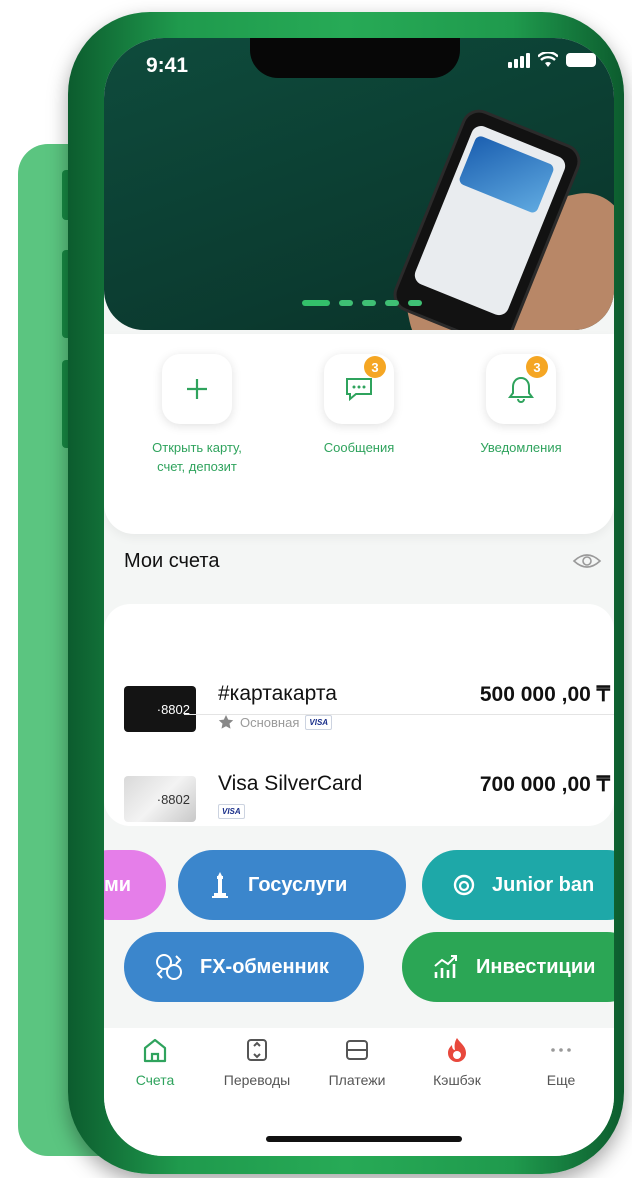  What do you see at coordinates (587, 561) in the screenshot?
I see `eye-icon` at bounding box center [587, 561].